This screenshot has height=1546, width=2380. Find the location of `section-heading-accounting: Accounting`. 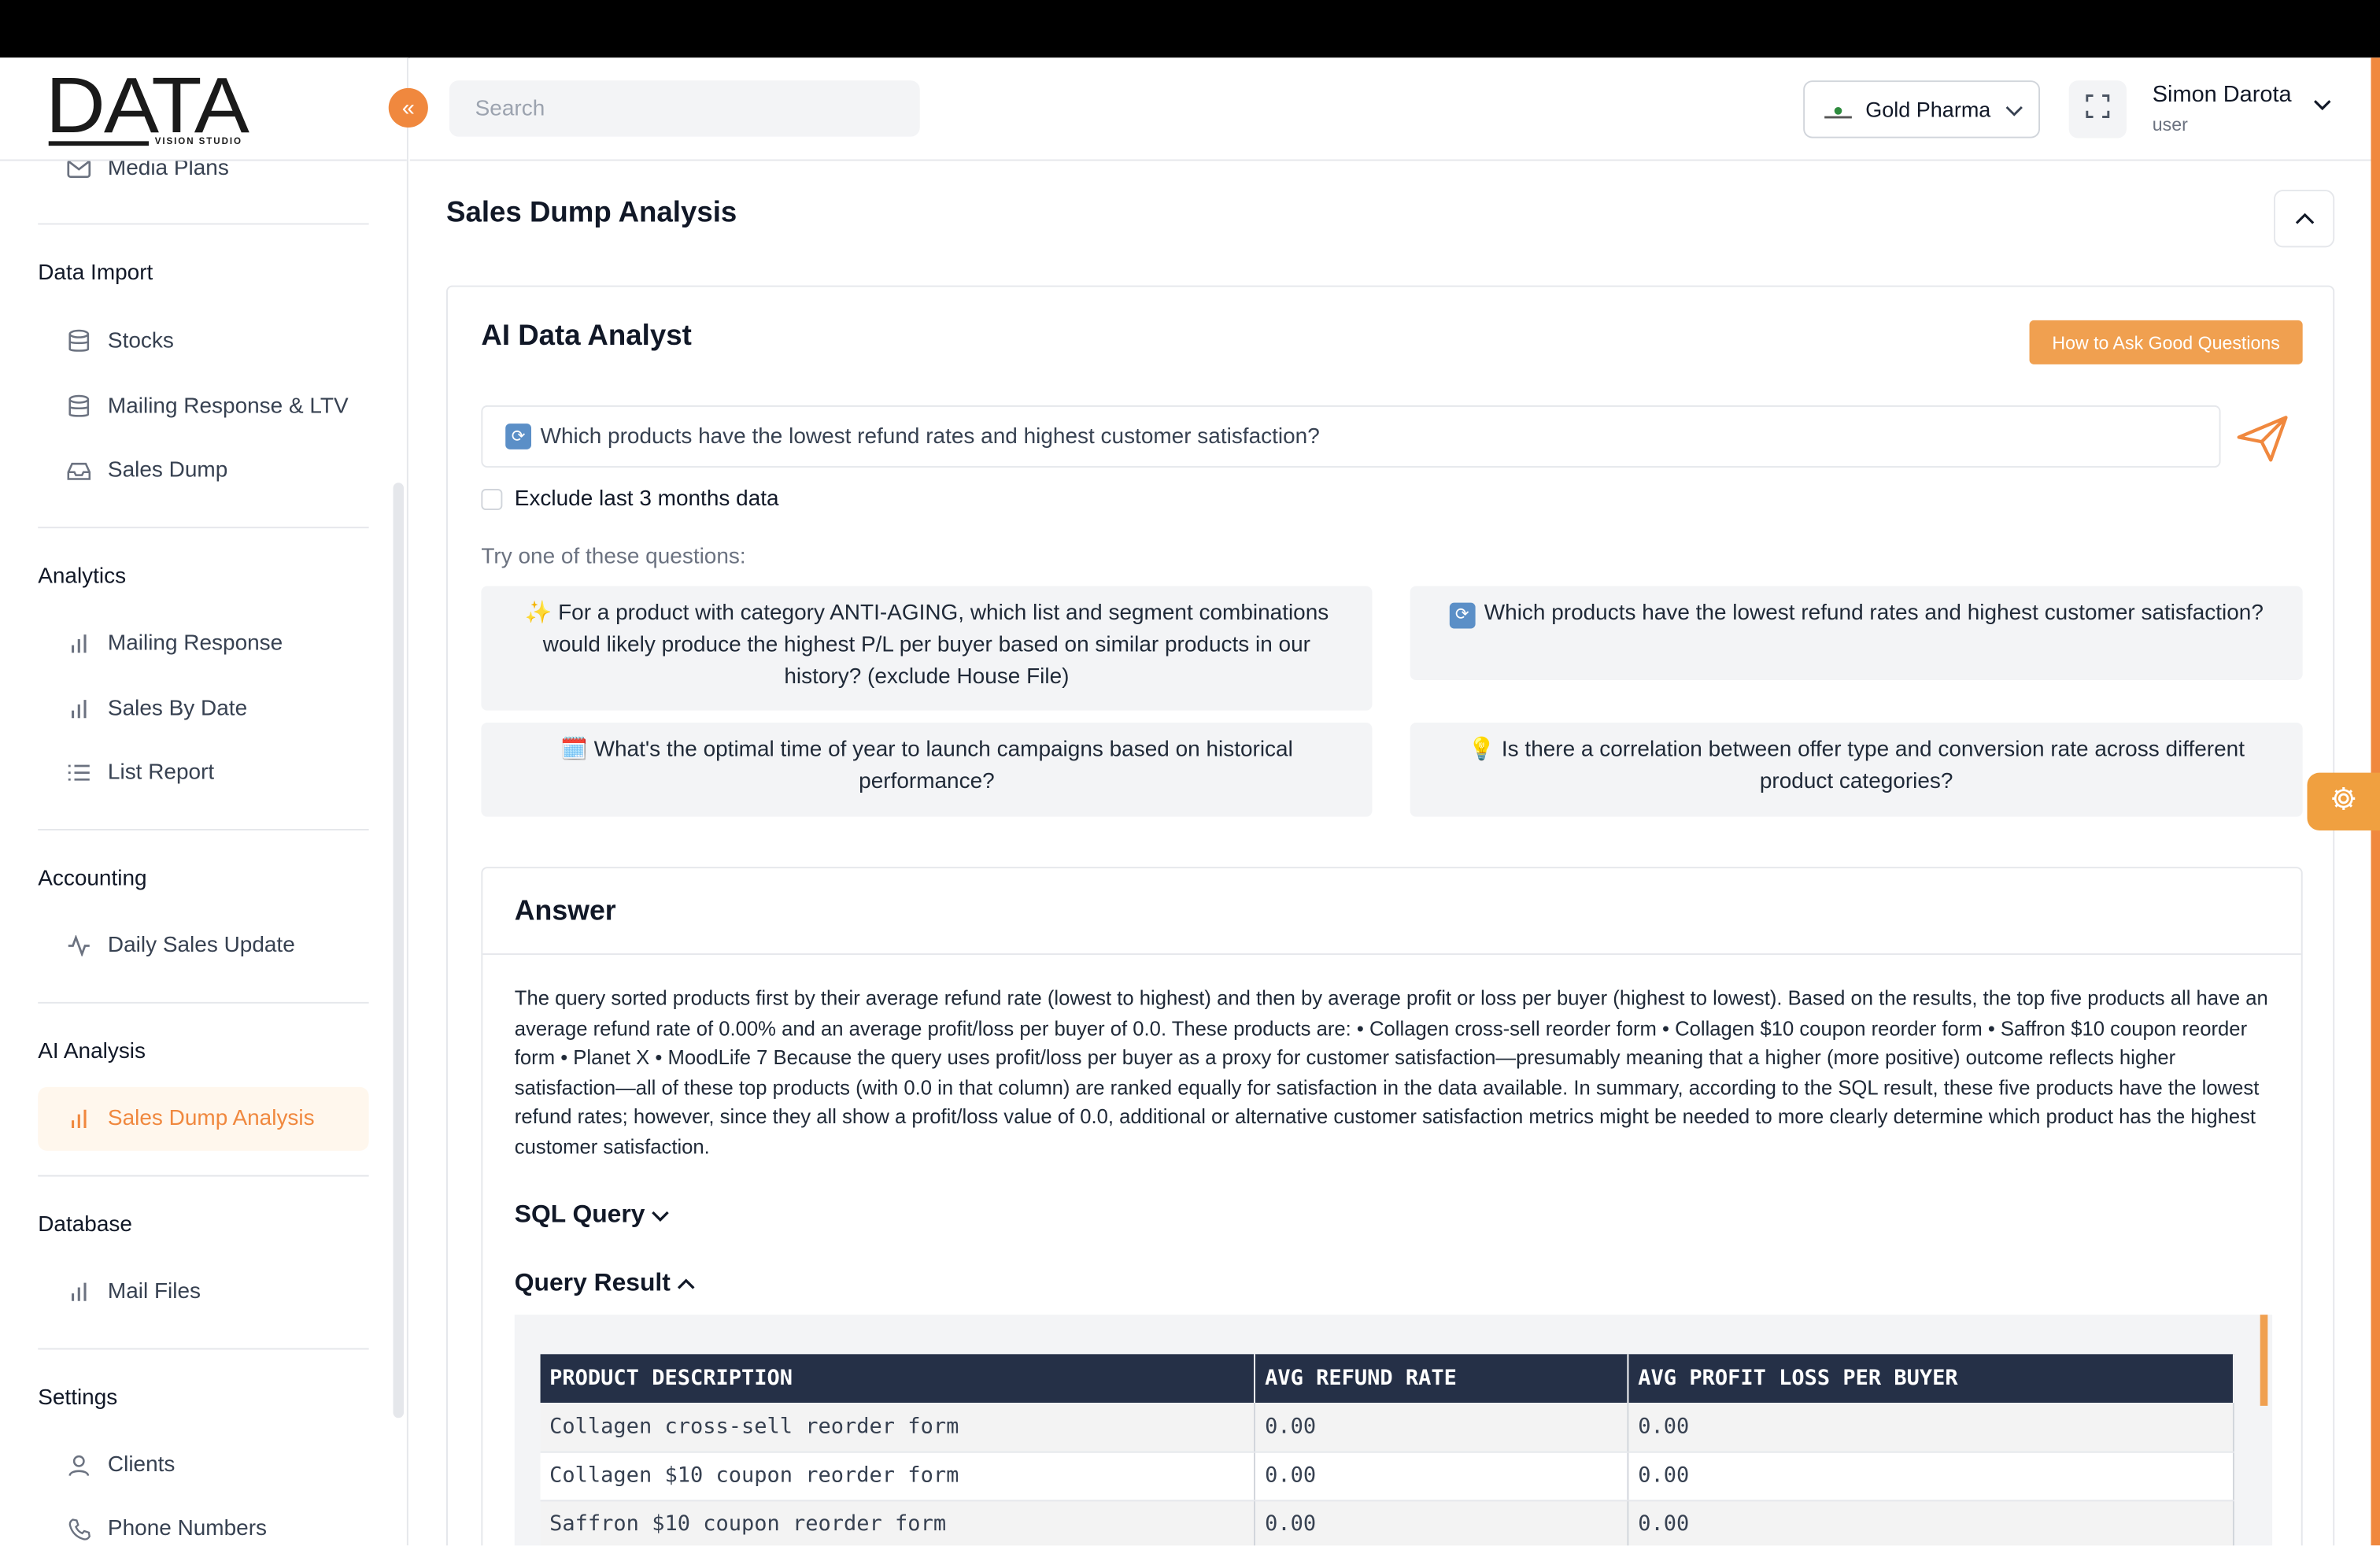

section-heading-accounting: Accounting is located at coordinates (92, 880).